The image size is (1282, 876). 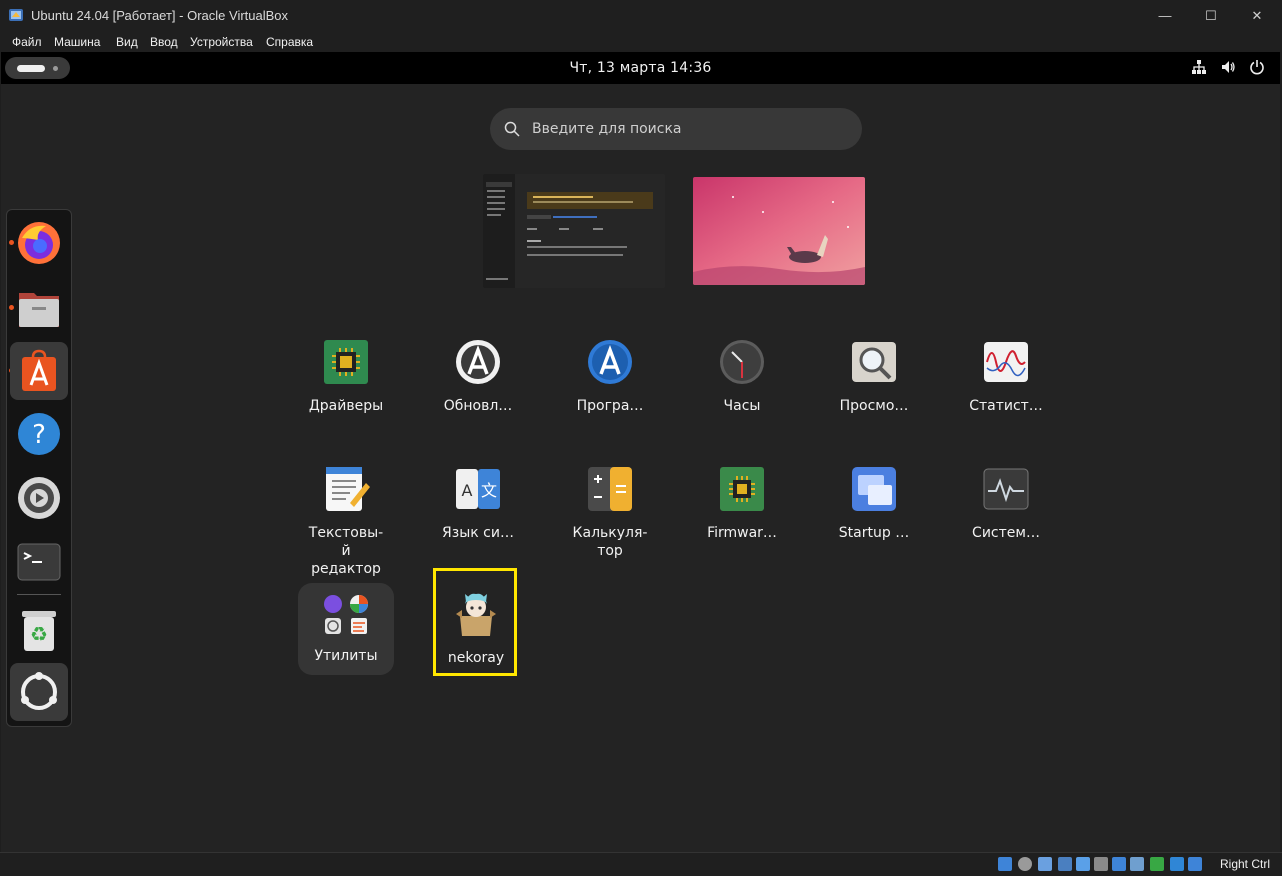 What do you see at coordinates (610, 512) in the screenshot?
I see `app-calculator: Калькуля- тор` at bounding box center [610, 512].